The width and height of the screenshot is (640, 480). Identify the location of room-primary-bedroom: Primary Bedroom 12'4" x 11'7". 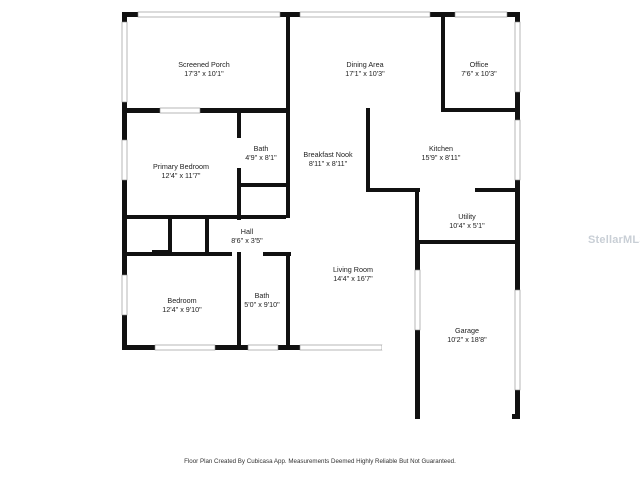
(181, 171).